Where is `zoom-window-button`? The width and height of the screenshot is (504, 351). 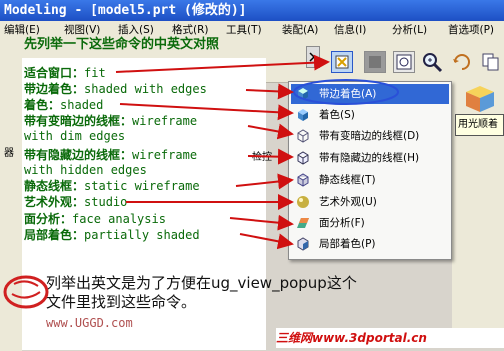 zoom-window-button is located at coordinates (375, 62).